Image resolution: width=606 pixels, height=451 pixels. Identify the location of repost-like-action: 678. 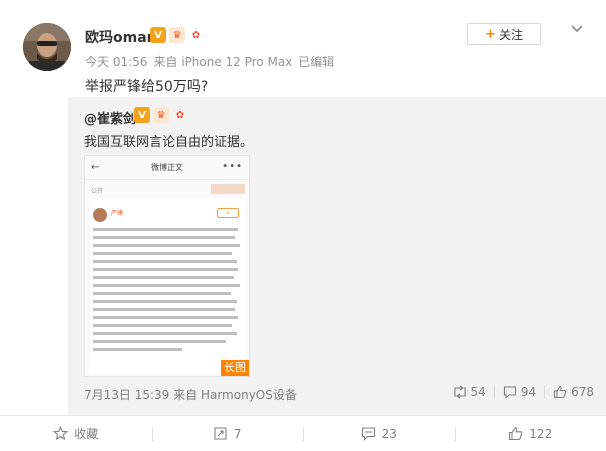
(575, 392).